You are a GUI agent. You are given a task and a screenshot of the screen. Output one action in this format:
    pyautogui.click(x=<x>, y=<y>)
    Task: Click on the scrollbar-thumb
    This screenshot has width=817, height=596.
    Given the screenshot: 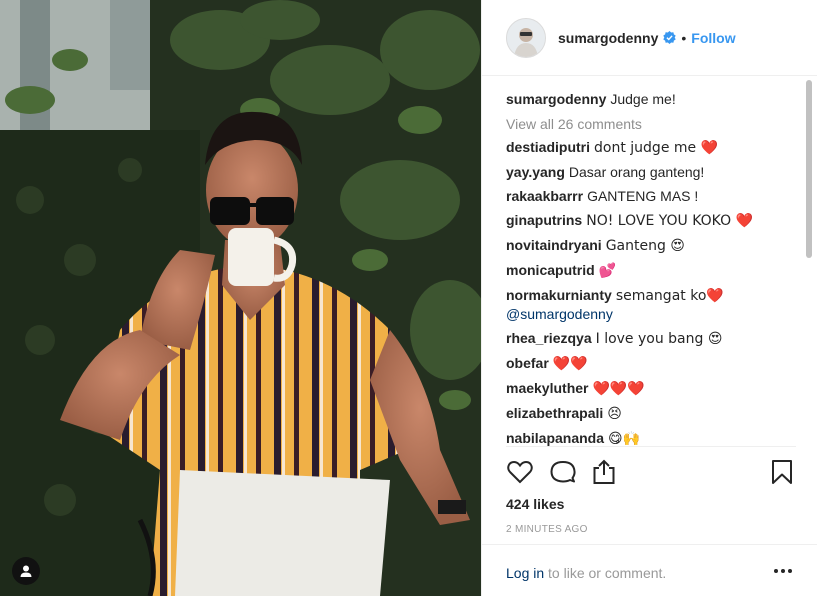 What is the action you would take?
    pyautogui.click(x=809, y=169)
    